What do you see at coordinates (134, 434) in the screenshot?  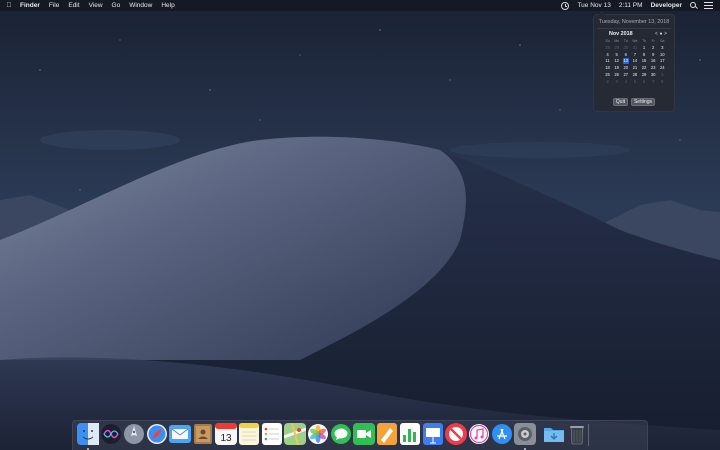 I see `launchpad-icon` at bounding box center [134, 434].